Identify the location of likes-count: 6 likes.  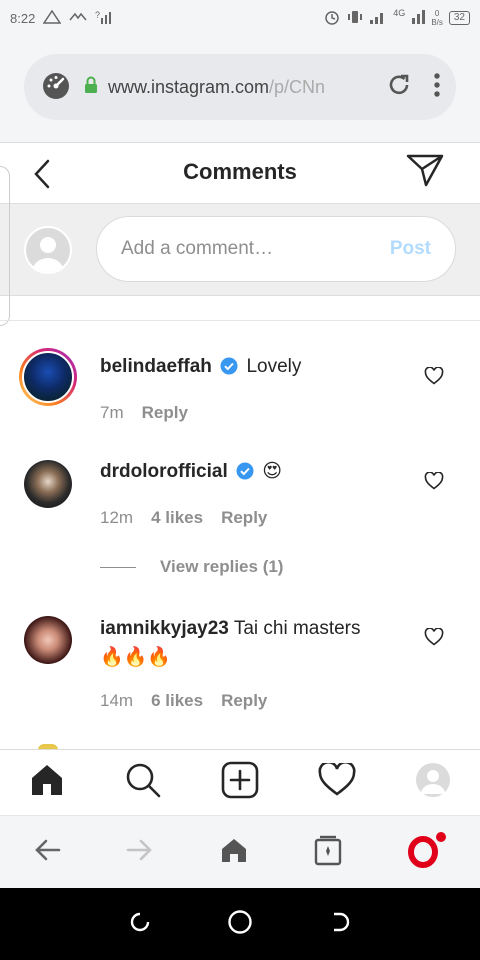
(177, 701).